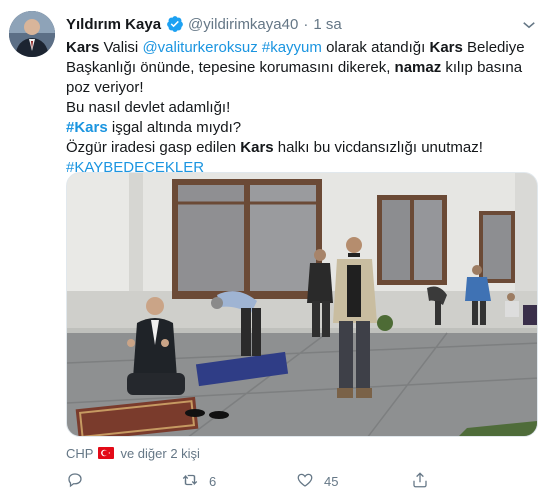  What do you see at coordinates (87, 127) in the screenshot?
I see `hashtag-link: #Kars` at bounding box center [87, 127].